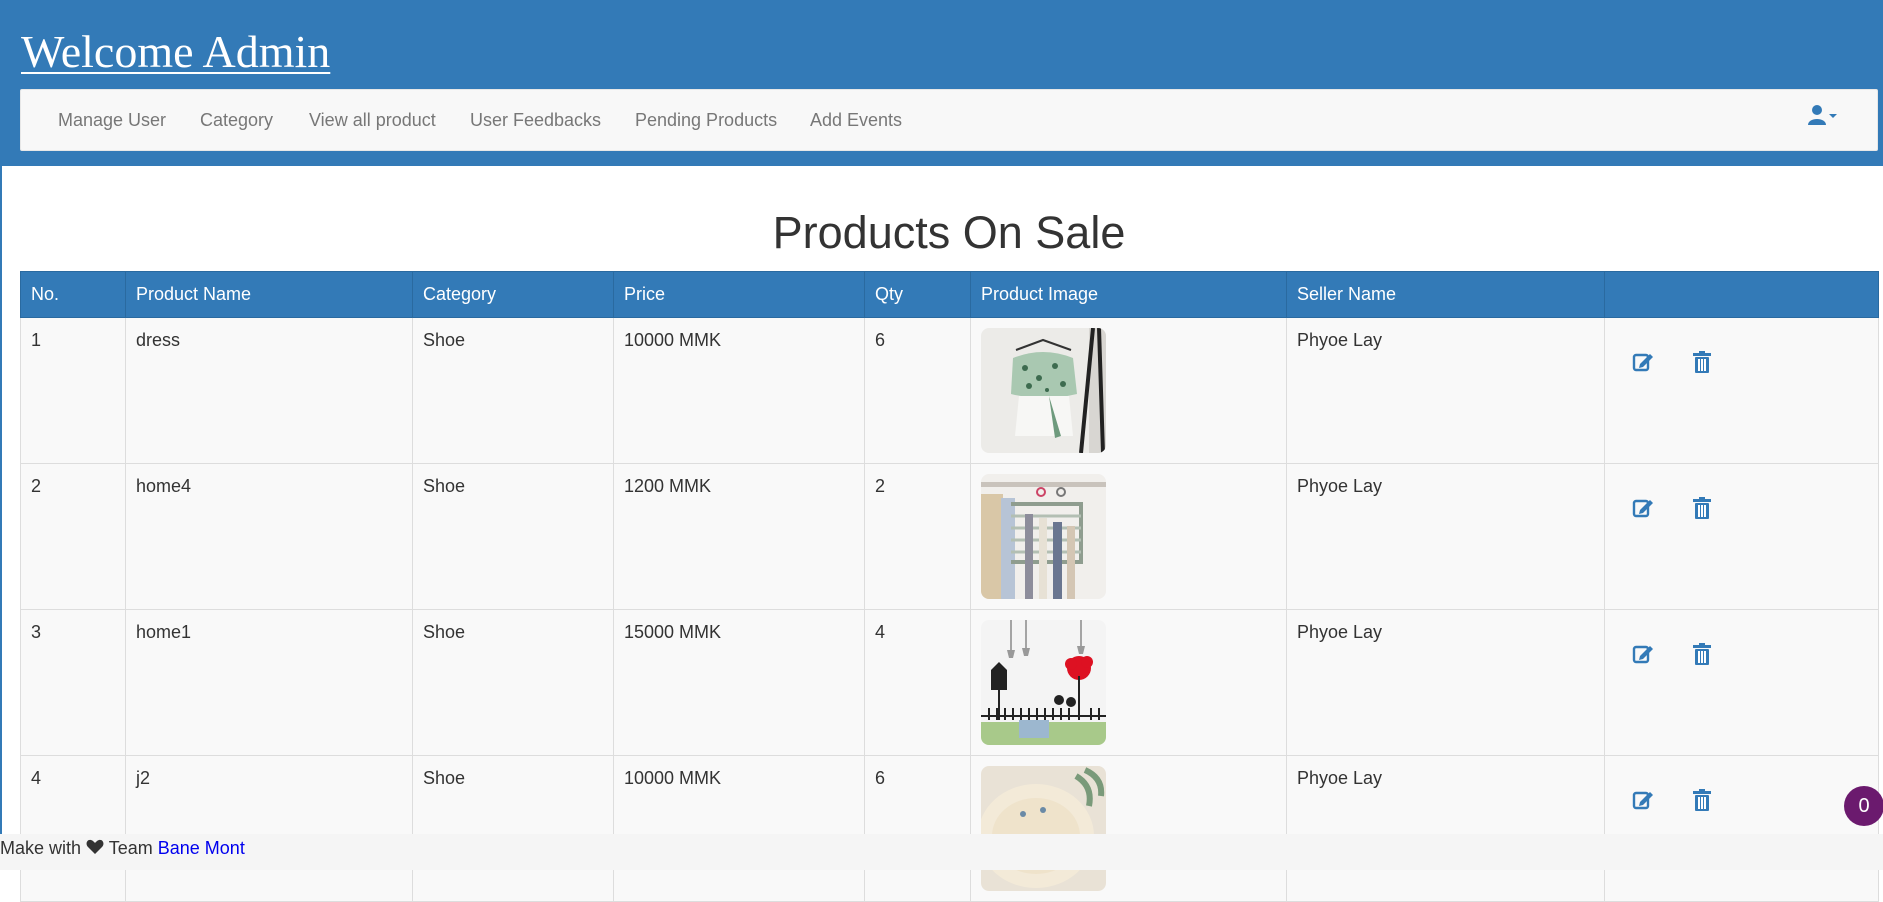 The width and height of the screenshot is (1883, 902). Describe the element at coordinates (73, 390) in the screenshot. I see `cell-no: 1` at that location.